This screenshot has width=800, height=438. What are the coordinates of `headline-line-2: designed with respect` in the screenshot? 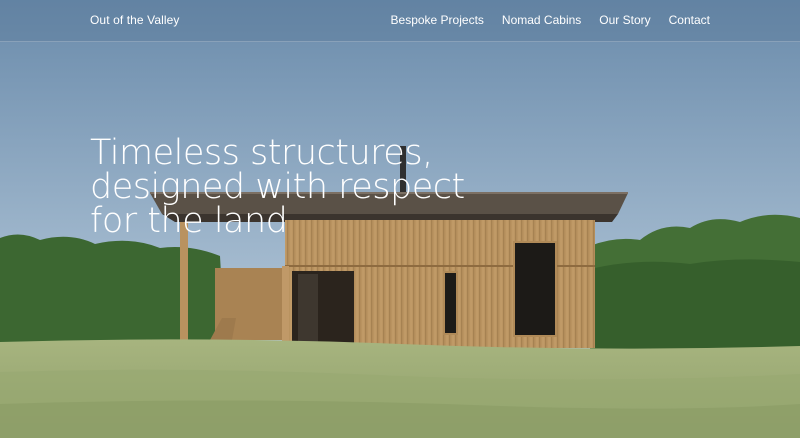 It's located at (277, 187).